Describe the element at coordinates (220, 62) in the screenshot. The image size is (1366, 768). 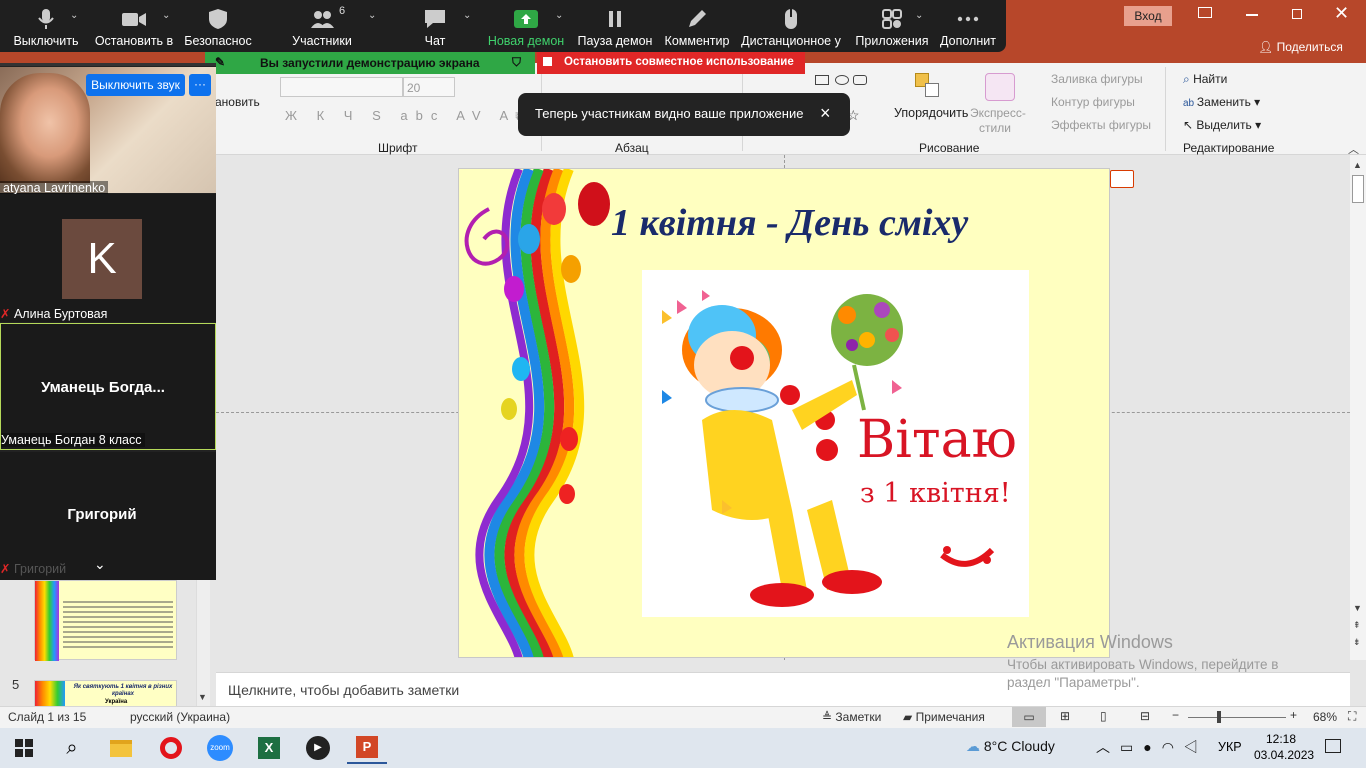
I see `pin-icon: ✎` at that location.